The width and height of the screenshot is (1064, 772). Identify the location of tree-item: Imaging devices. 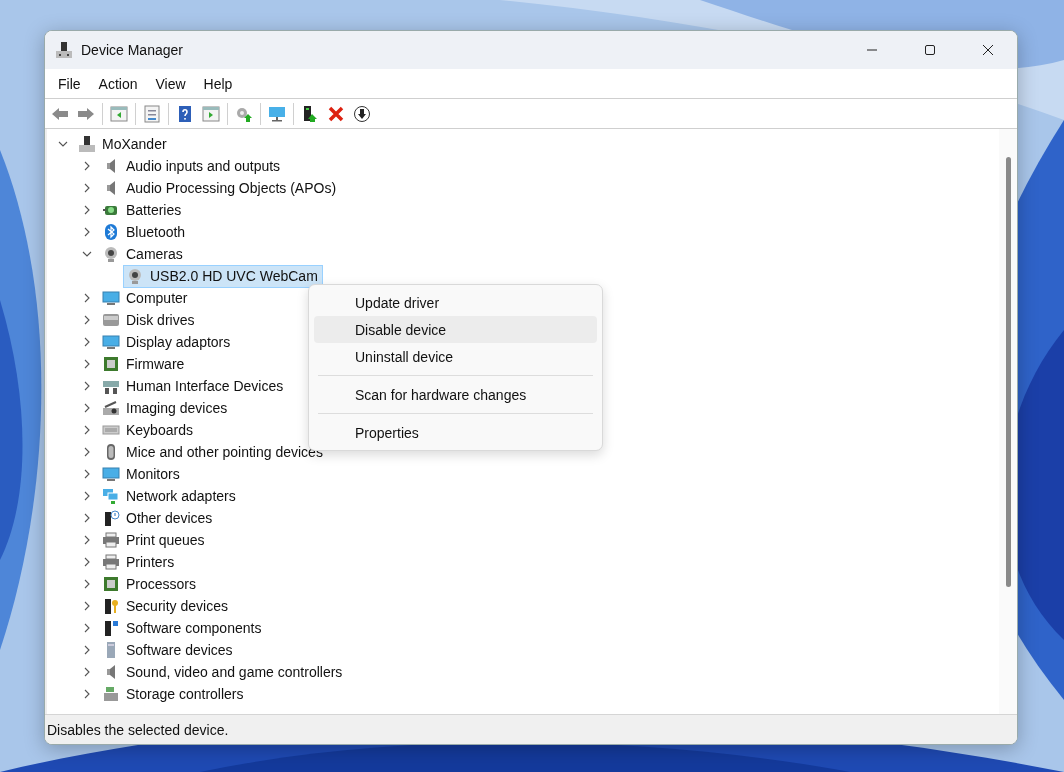
(166, 408).